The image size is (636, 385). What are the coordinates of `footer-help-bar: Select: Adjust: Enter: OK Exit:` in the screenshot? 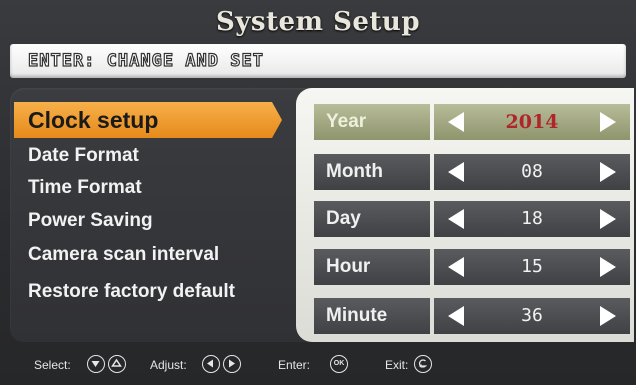 It's located at (318, 365).